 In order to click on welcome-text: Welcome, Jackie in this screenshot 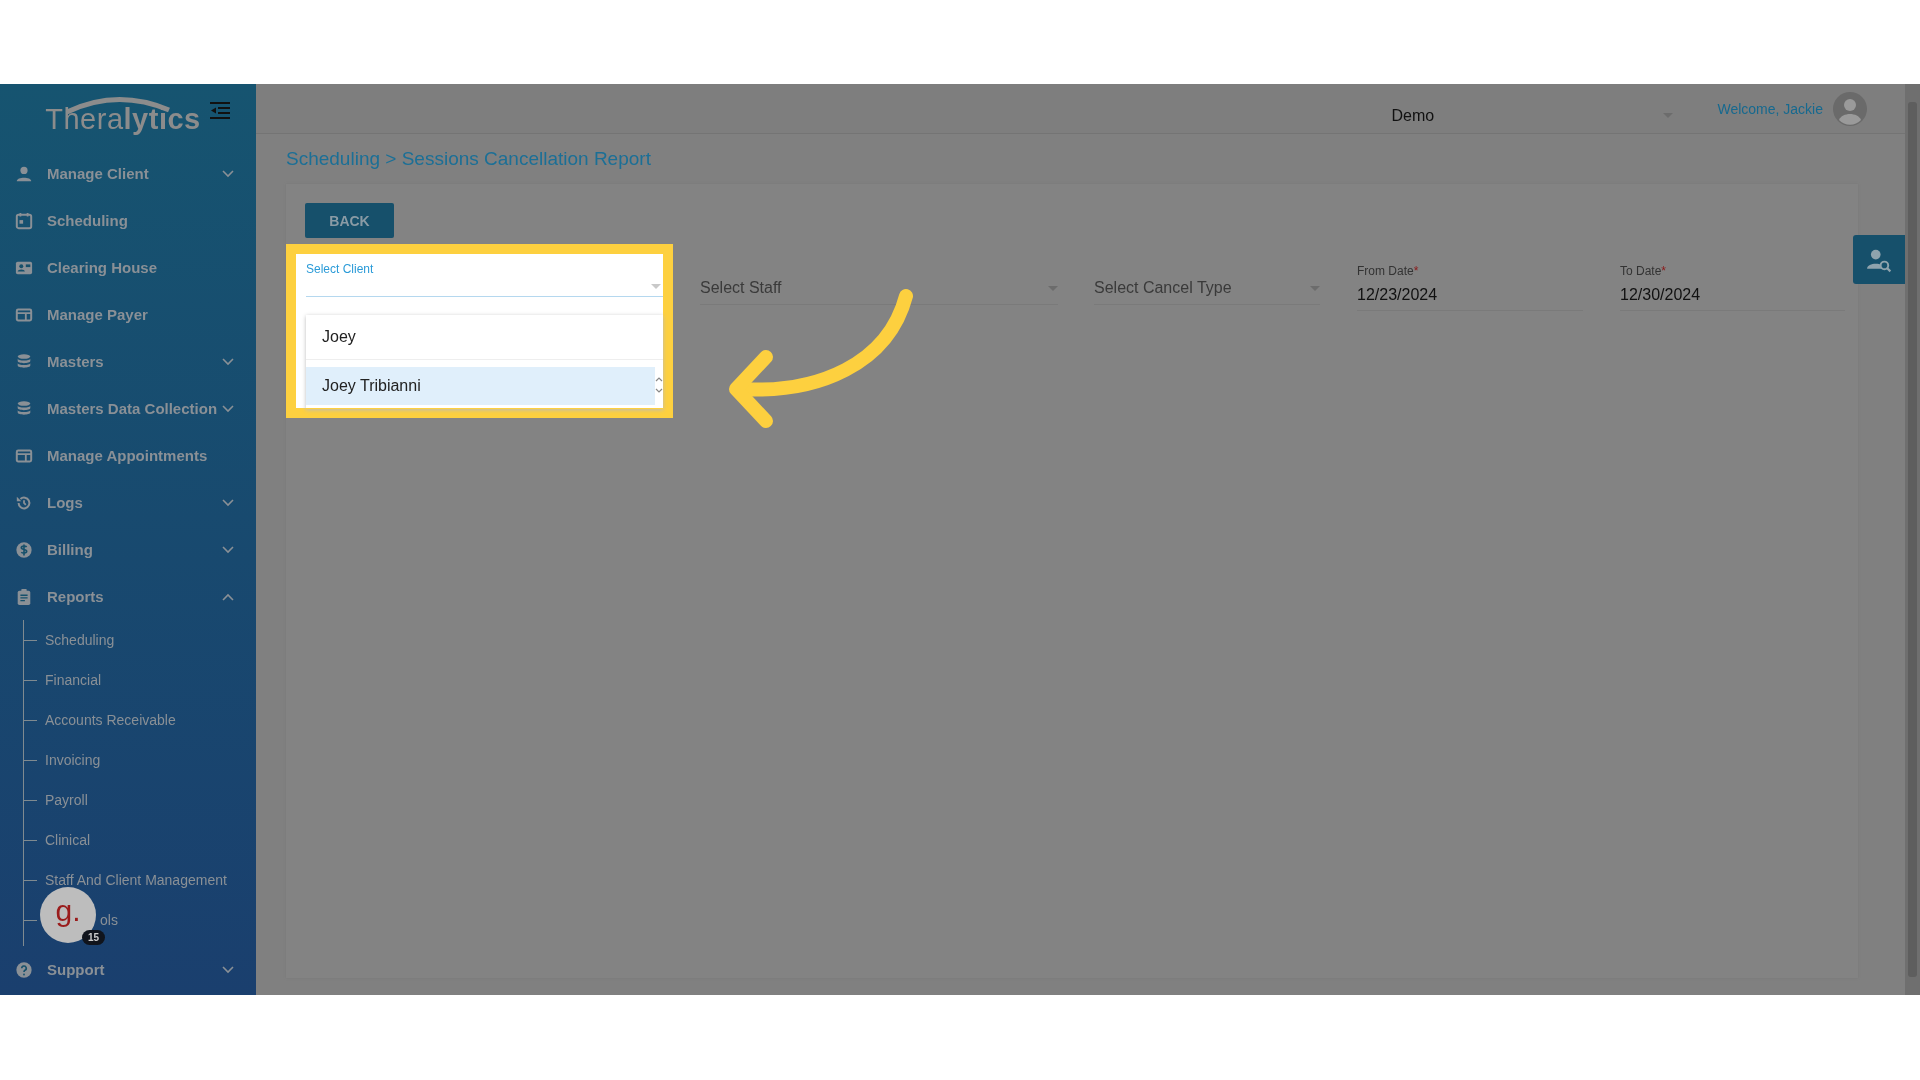, I will do `click(1770, 108)`.